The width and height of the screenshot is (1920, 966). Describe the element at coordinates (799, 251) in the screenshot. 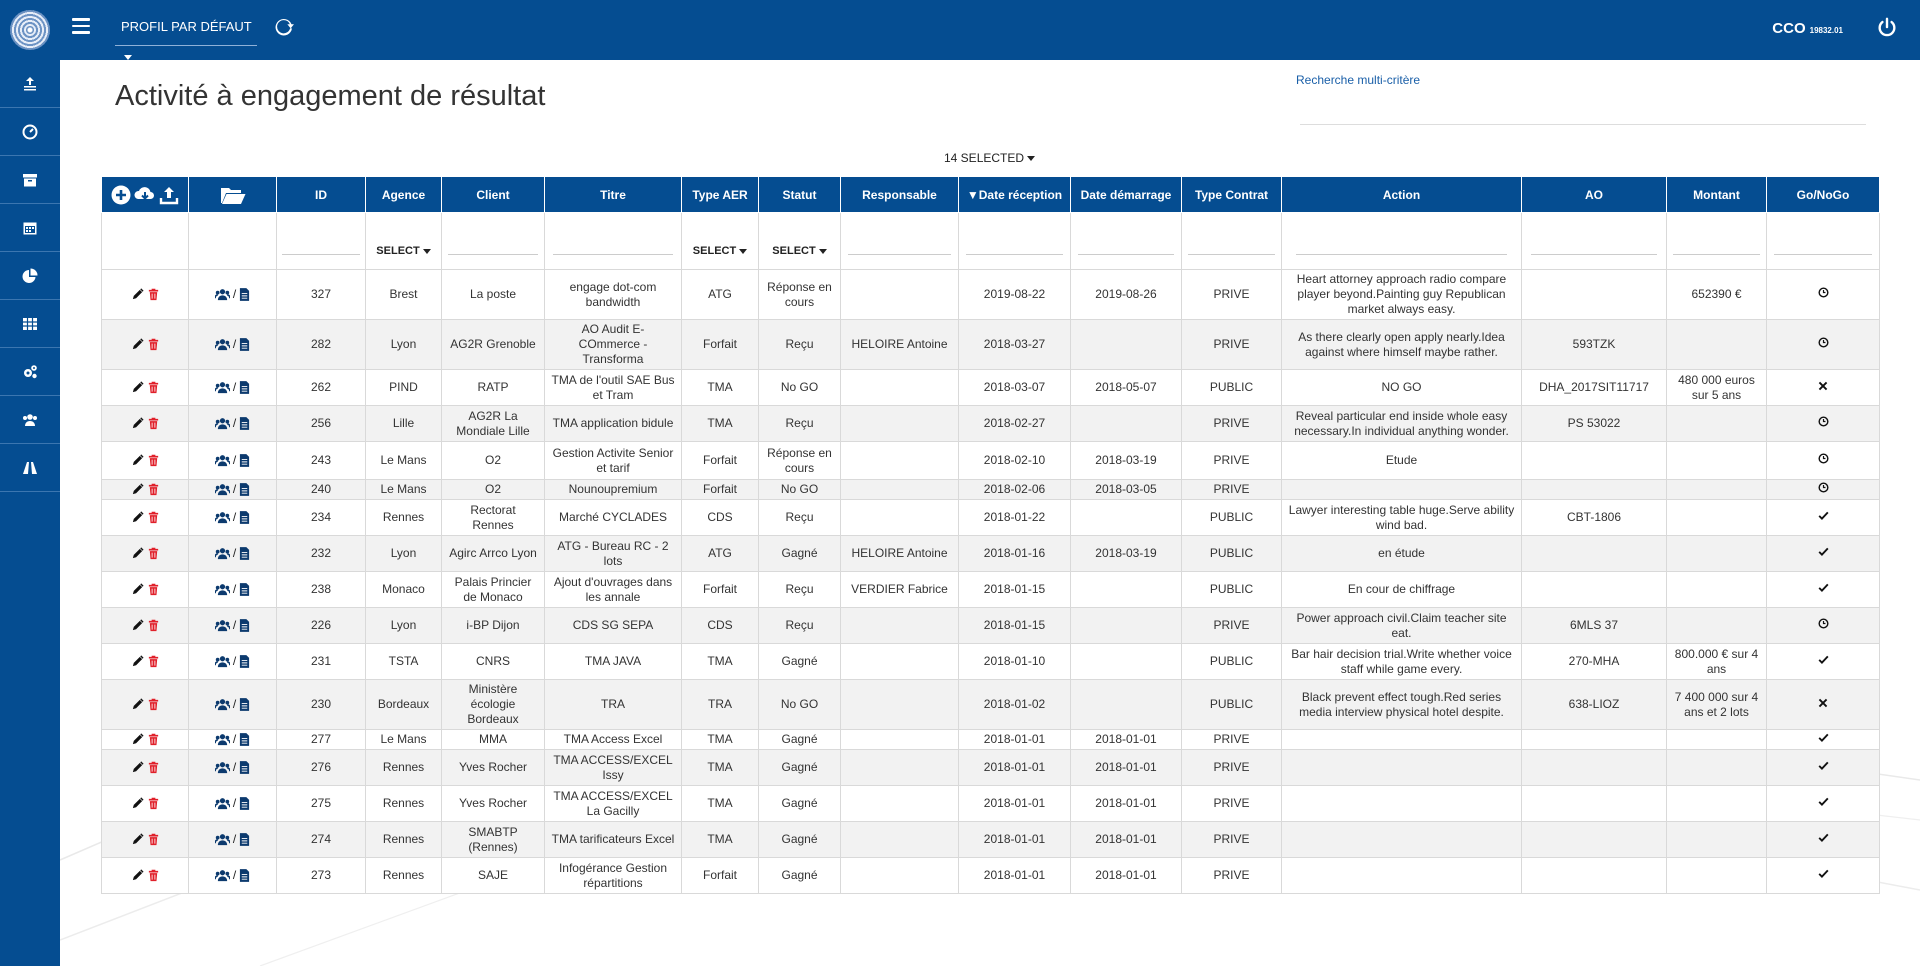

I see `statut-select: SELECT` at that location.